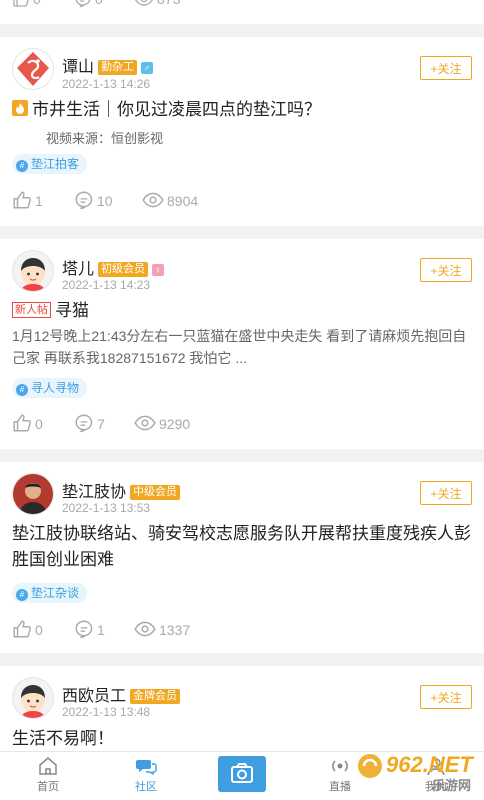 The width and height of the screenshot is (484, 800). I want to click on author-line: 谭山 勤杂工 ♂, so click(108, 65).